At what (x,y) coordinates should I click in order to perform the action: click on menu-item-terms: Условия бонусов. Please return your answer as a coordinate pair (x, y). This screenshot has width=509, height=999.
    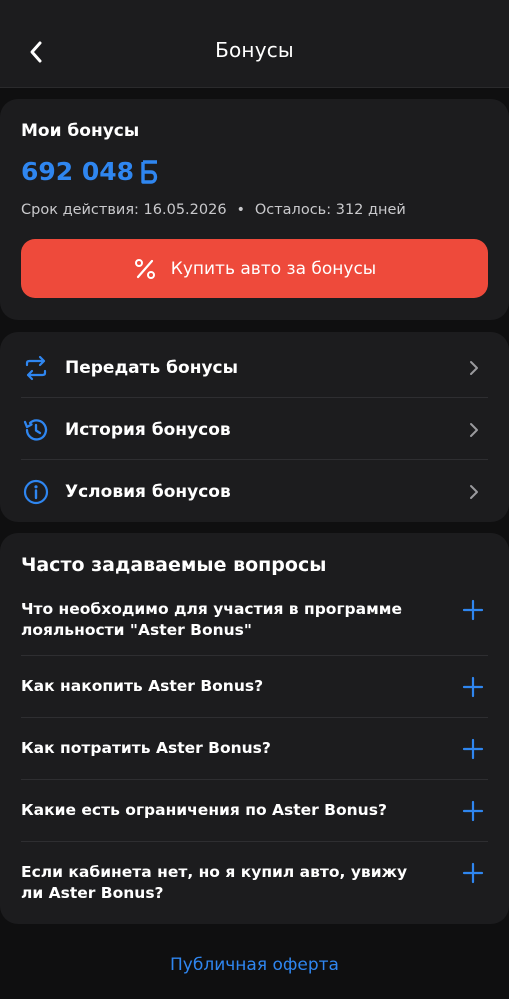
    Looking at the image, I should click on (254, 492).